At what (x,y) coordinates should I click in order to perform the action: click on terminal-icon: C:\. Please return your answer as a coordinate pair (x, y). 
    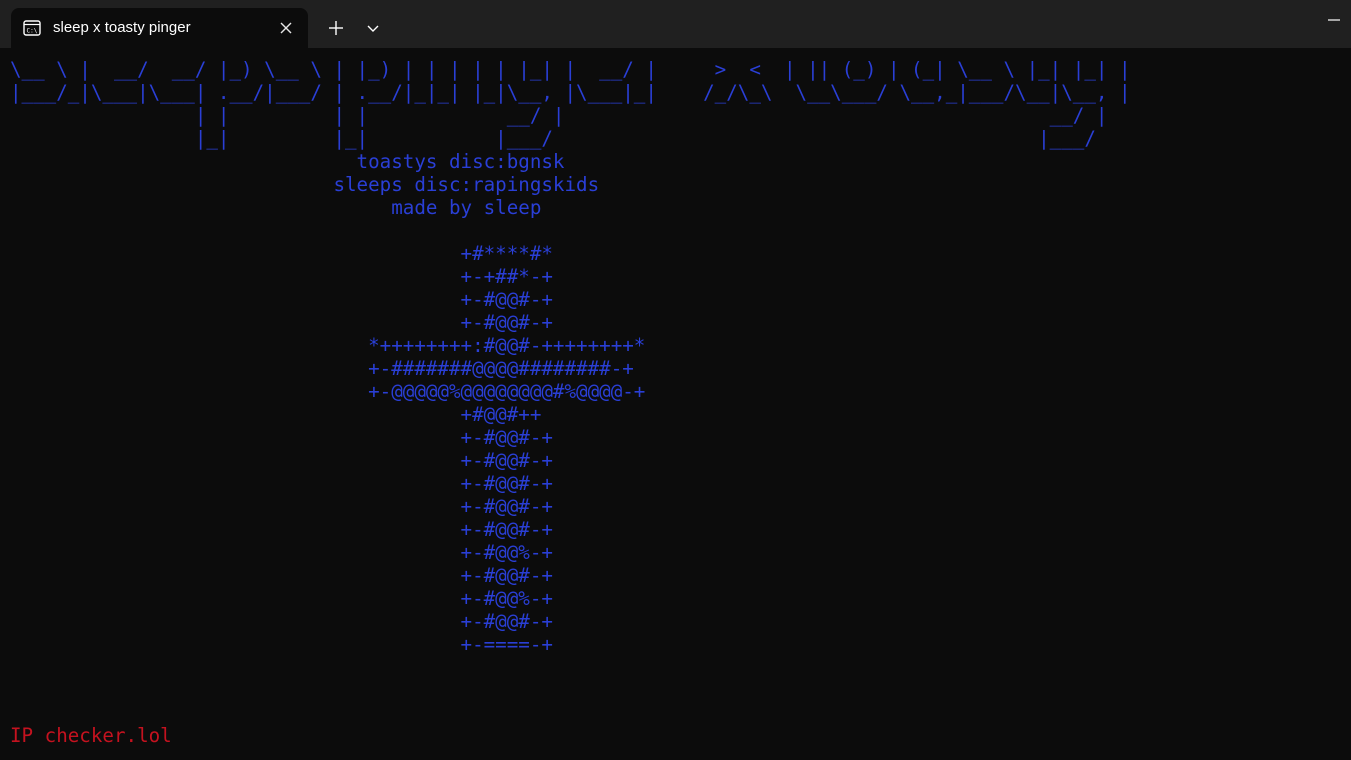
    Looking at the image, I should click on (32, 28).